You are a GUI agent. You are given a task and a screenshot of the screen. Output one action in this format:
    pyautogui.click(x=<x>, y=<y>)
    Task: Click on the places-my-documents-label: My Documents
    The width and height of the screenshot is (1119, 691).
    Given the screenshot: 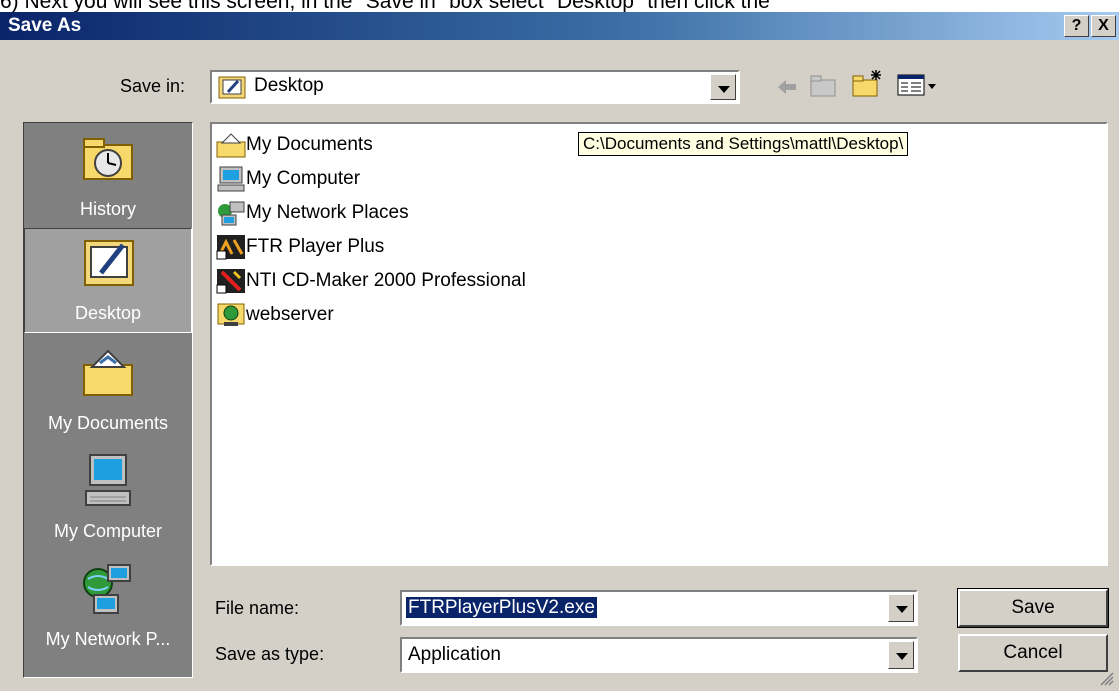 What is the action you would take?
    pyautogui.click(x=108, y=423)
    